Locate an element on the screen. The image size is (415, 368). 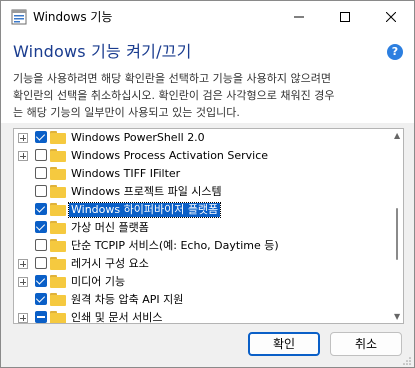
windows-features-icon is located at coordinates (19, 17).